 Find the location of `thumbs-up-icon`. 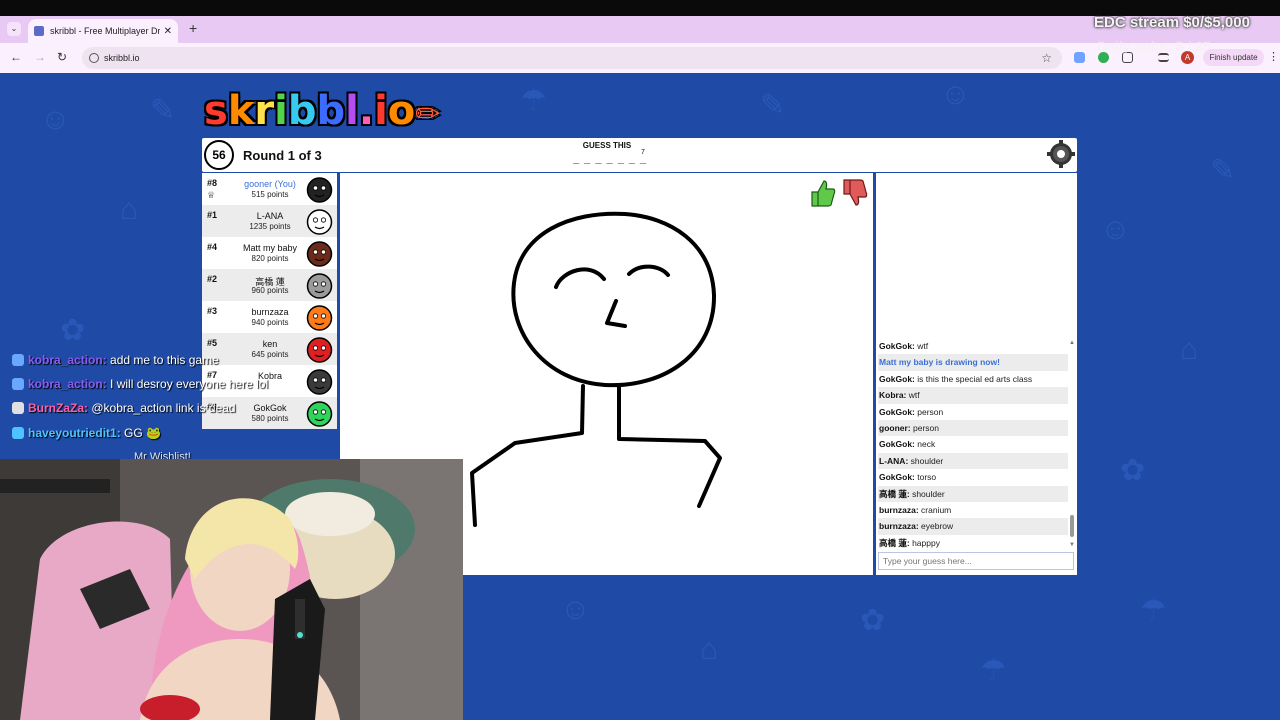

thumbs-up-icon is located at coordinates (822, 193).